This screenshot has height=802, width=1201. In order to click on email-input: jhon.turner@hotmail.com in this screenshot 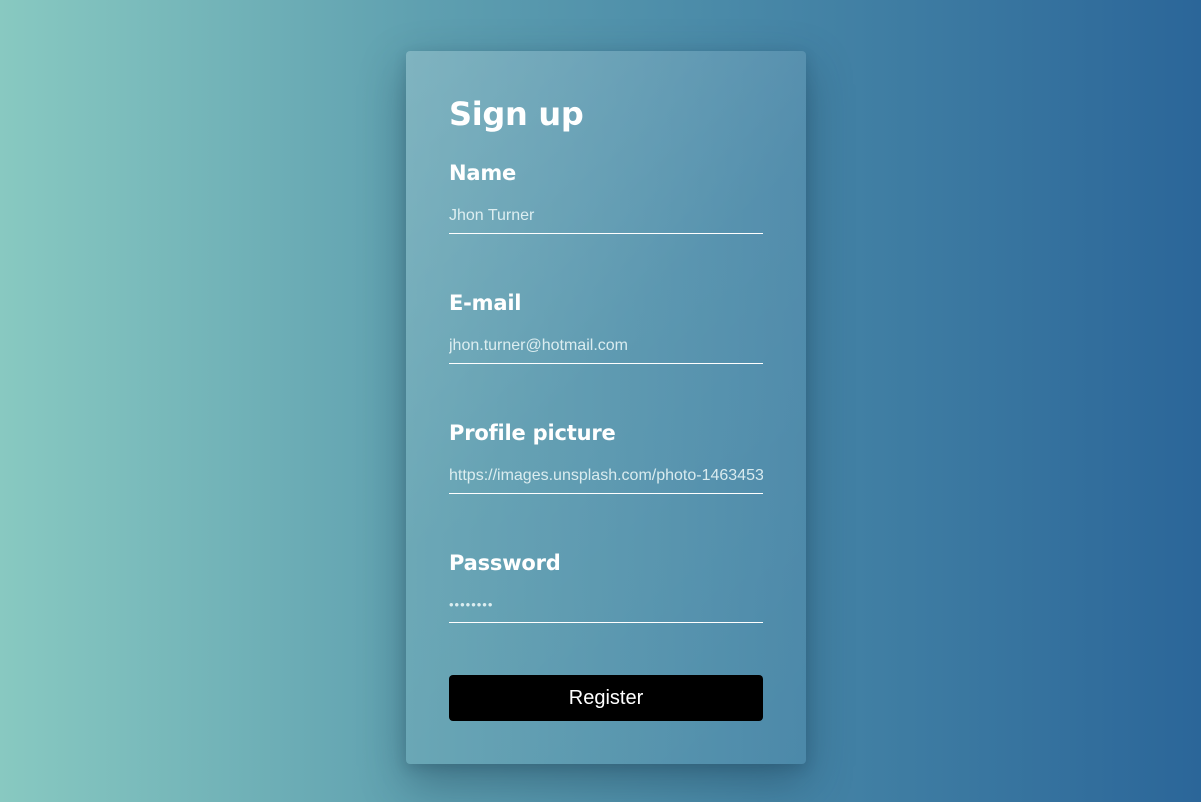, I will do `click(606, 350)`.